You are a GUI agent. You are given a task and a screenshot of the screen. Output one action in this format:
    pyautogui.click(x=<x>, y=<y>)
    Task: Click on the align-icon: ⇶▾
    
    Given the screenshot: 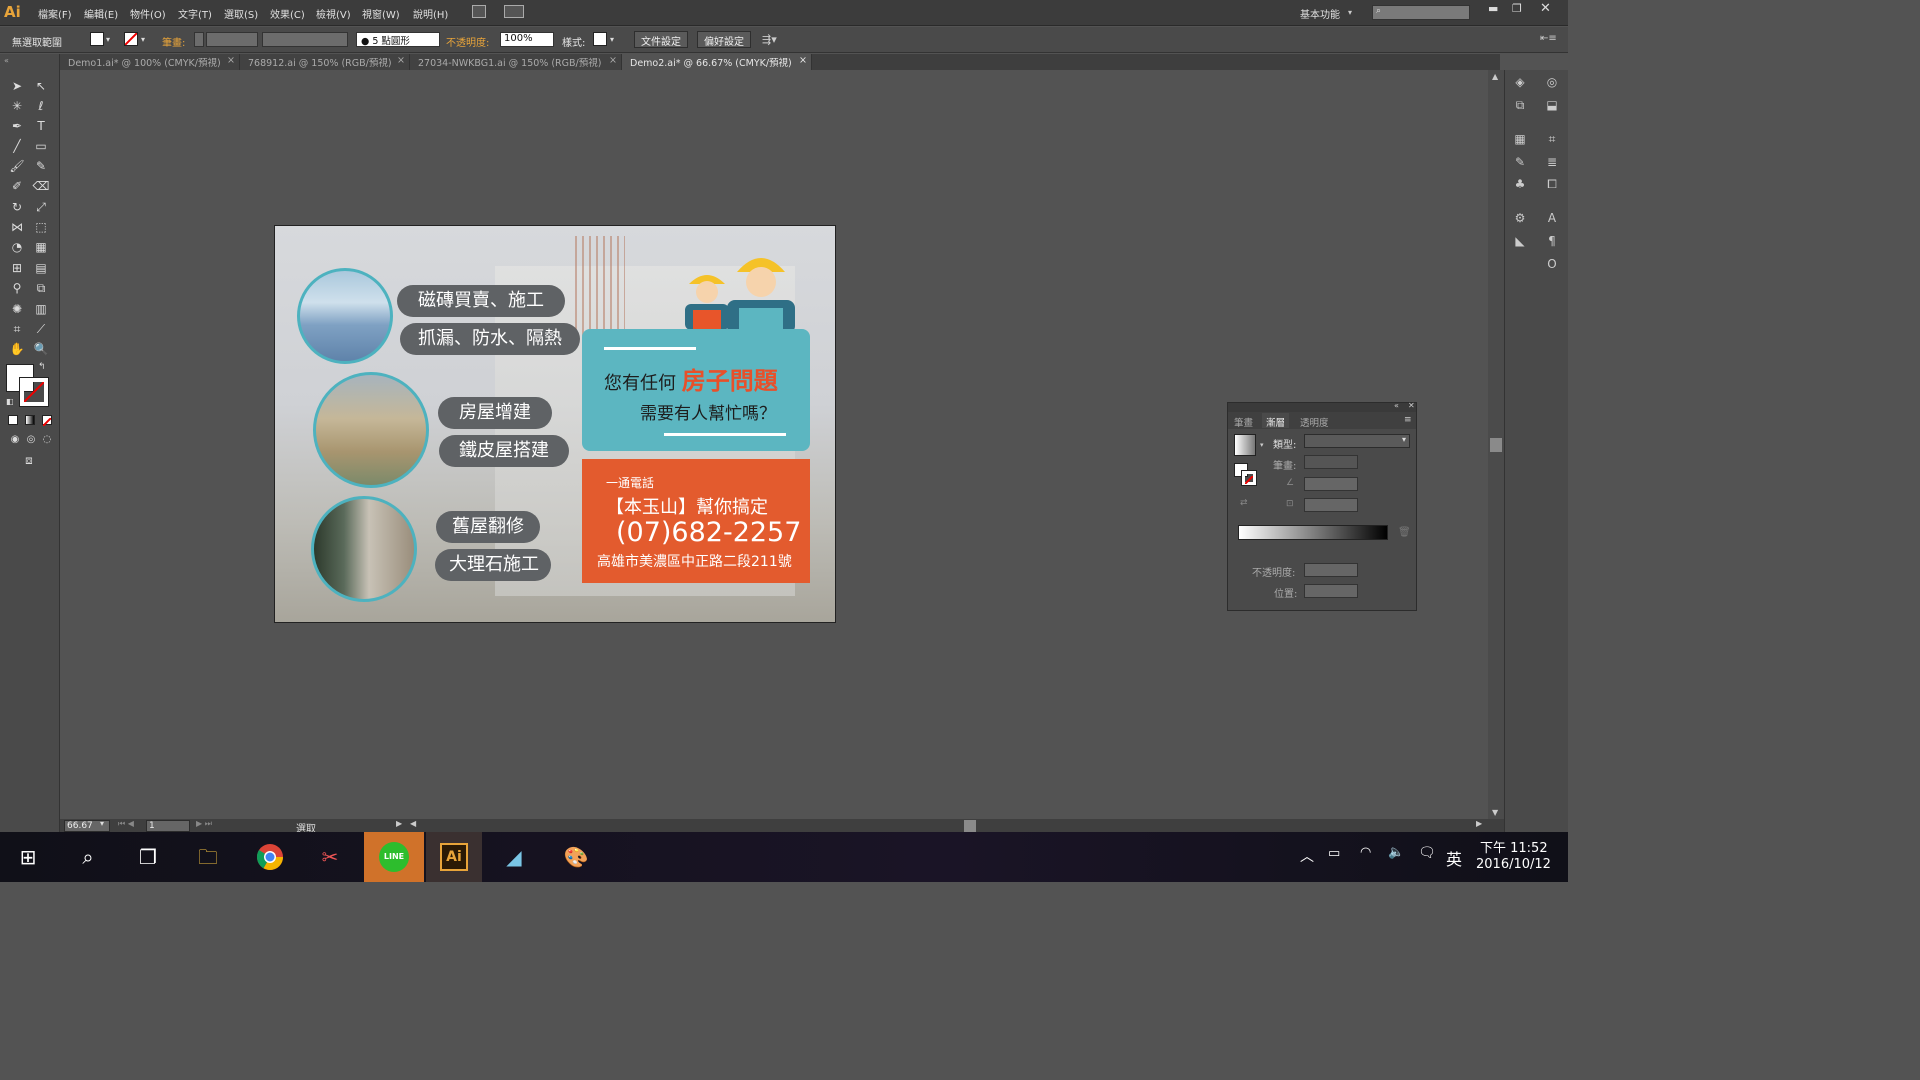 What is the action you would take?
    pyautogui.click(x=769, y=39)
    